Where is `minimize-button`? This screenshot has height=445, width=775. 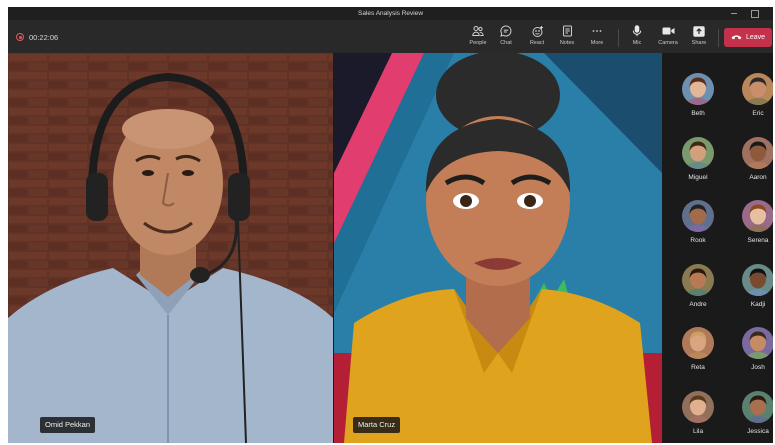
minimize-button is located at coordinates (734, 13).